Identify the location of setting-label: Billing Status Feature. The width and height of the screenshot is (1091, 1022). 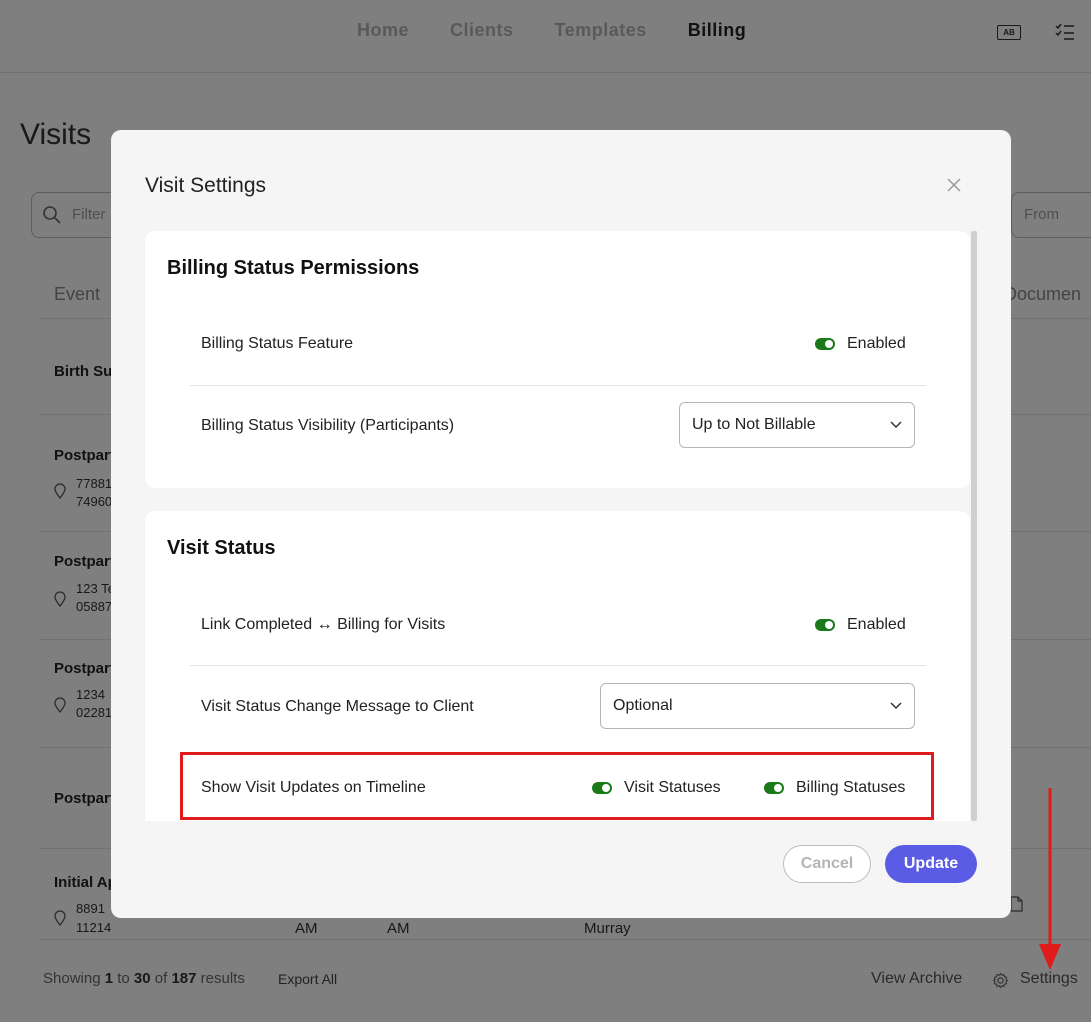
(277, 343).